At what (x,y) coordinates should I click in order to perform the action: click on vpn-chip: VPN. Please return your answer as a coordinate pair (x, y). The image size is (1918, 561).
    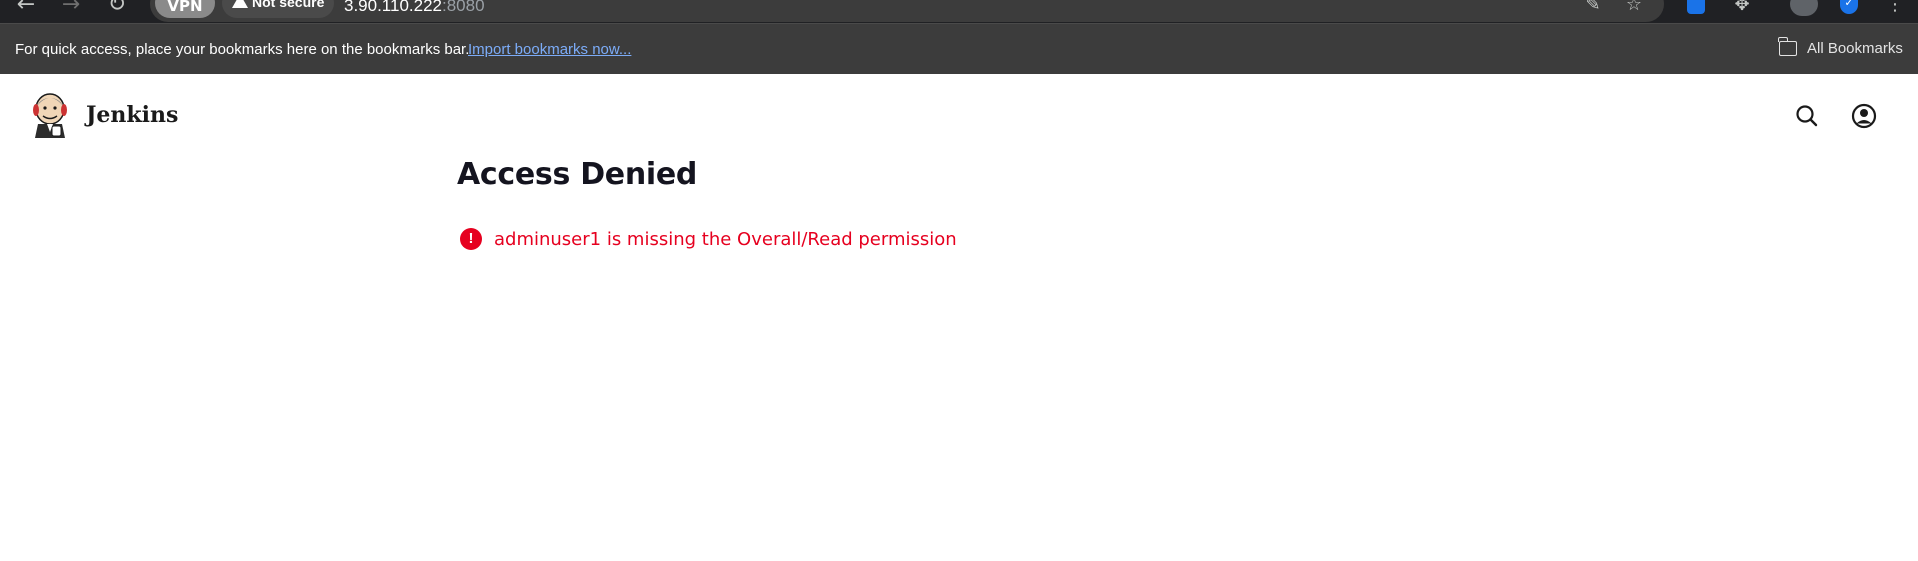
    Looking at the image, I should click on (185, 9).